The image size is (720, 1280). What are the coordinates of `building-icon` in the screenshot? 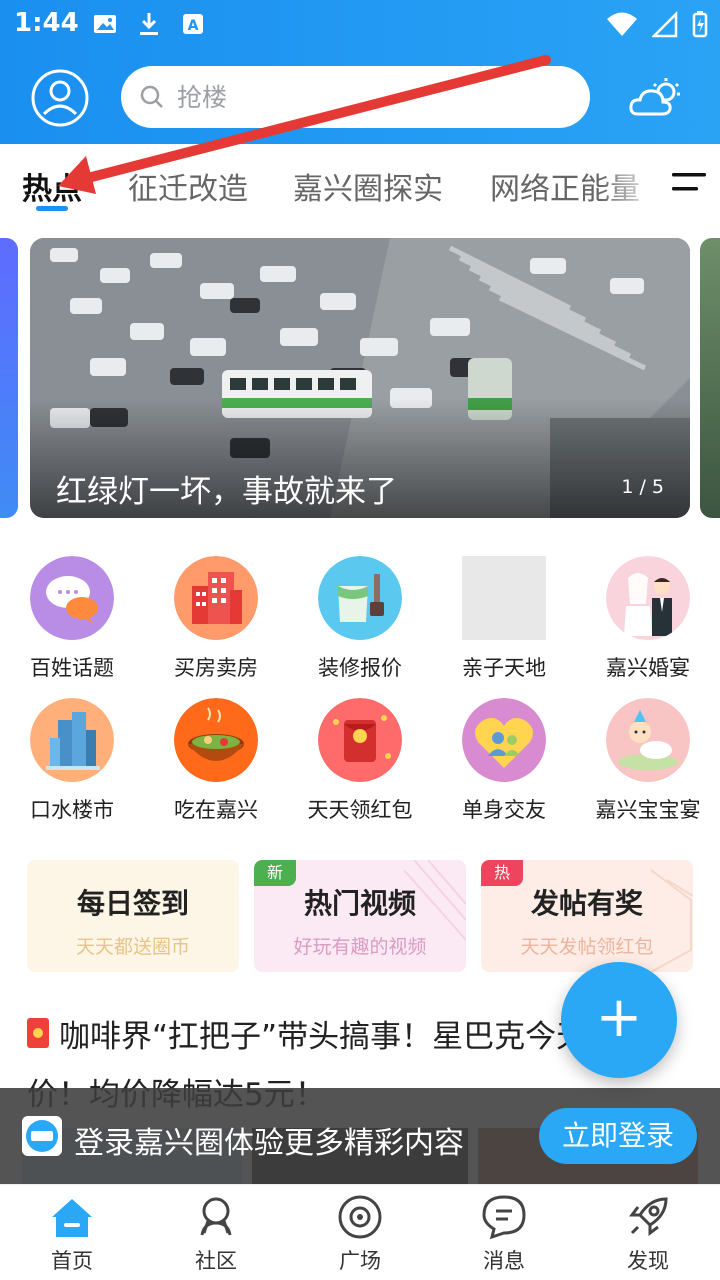 It's located at (216, 598).